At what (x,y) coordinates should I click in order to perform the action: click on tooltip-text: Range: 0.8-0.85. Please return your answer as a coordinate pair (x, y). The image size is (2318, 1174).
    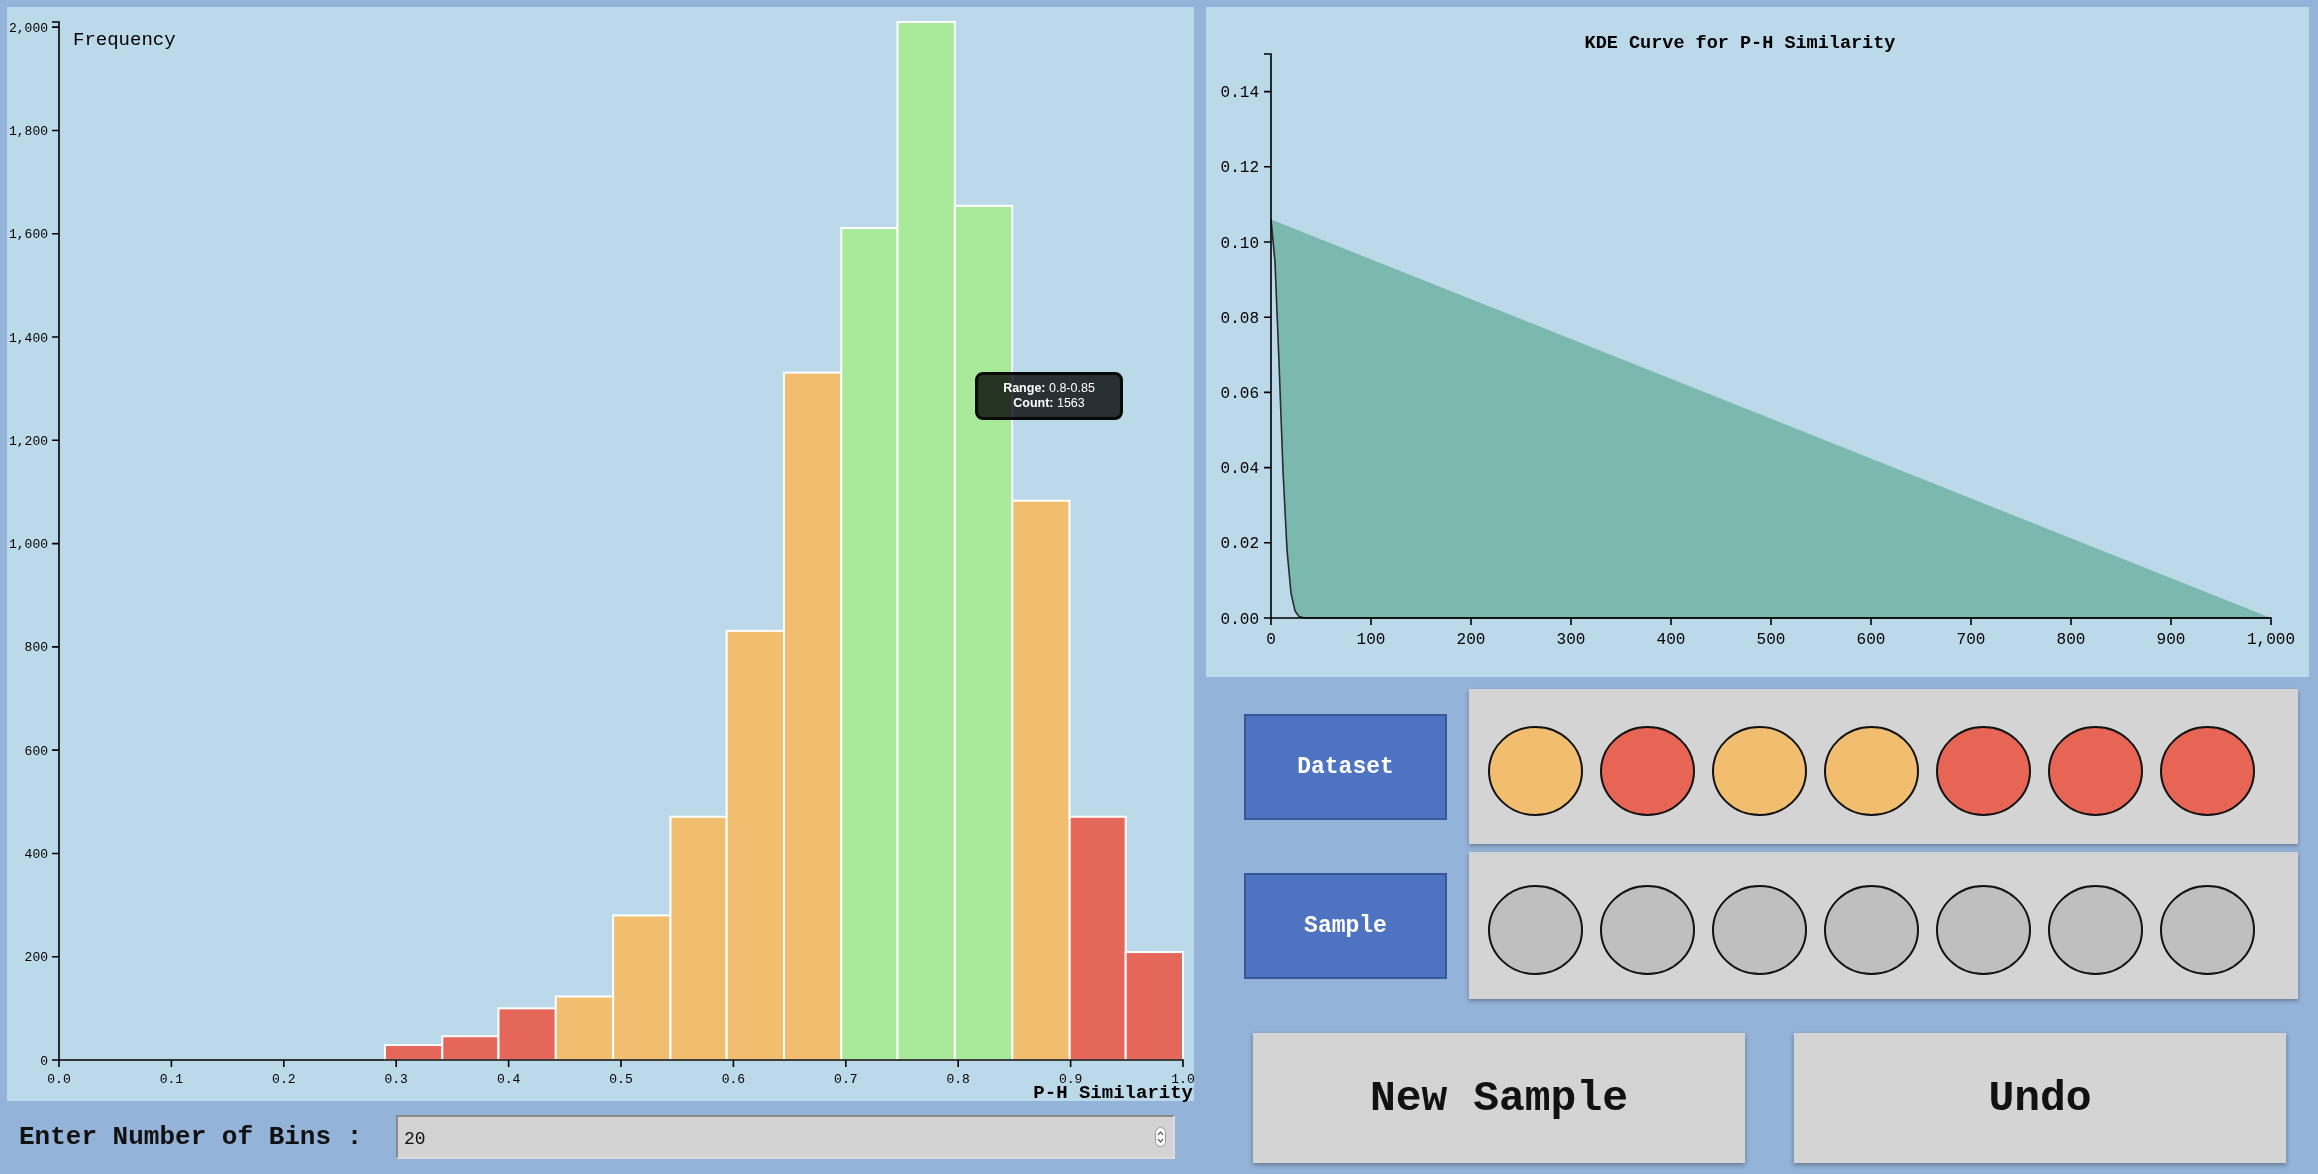
    Looking at the image, I should click on (1049, 388).